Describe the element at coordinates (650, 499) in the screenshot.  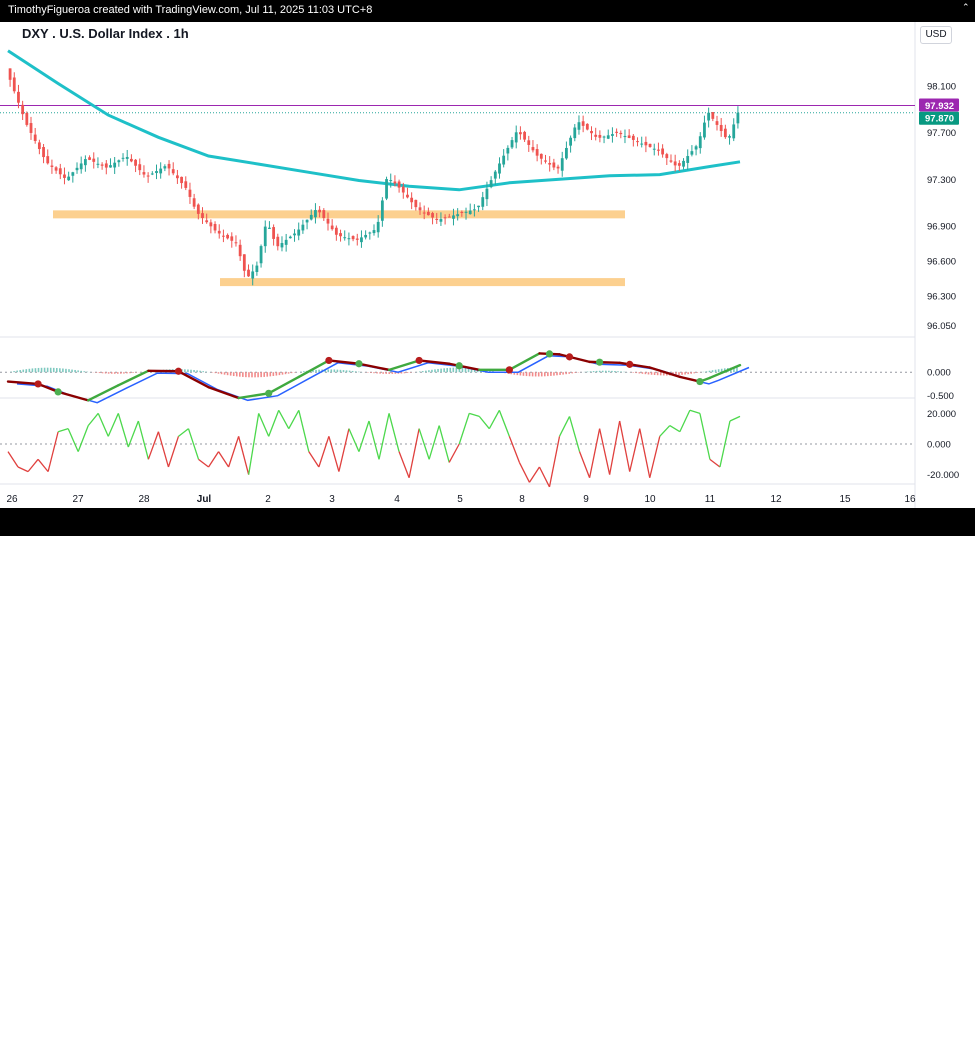
I see `time-axis-label: 10` at that location.